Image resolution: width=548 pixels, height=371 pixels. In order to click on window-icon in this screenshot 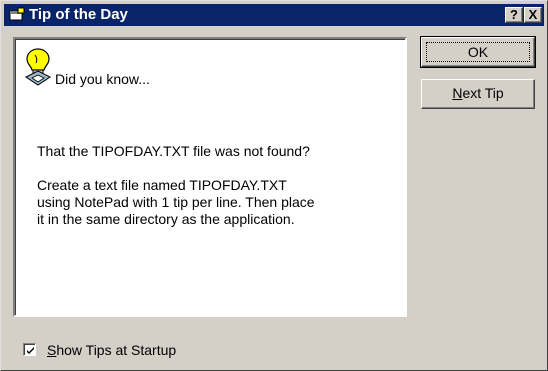, I will do `click(17, 15)`.